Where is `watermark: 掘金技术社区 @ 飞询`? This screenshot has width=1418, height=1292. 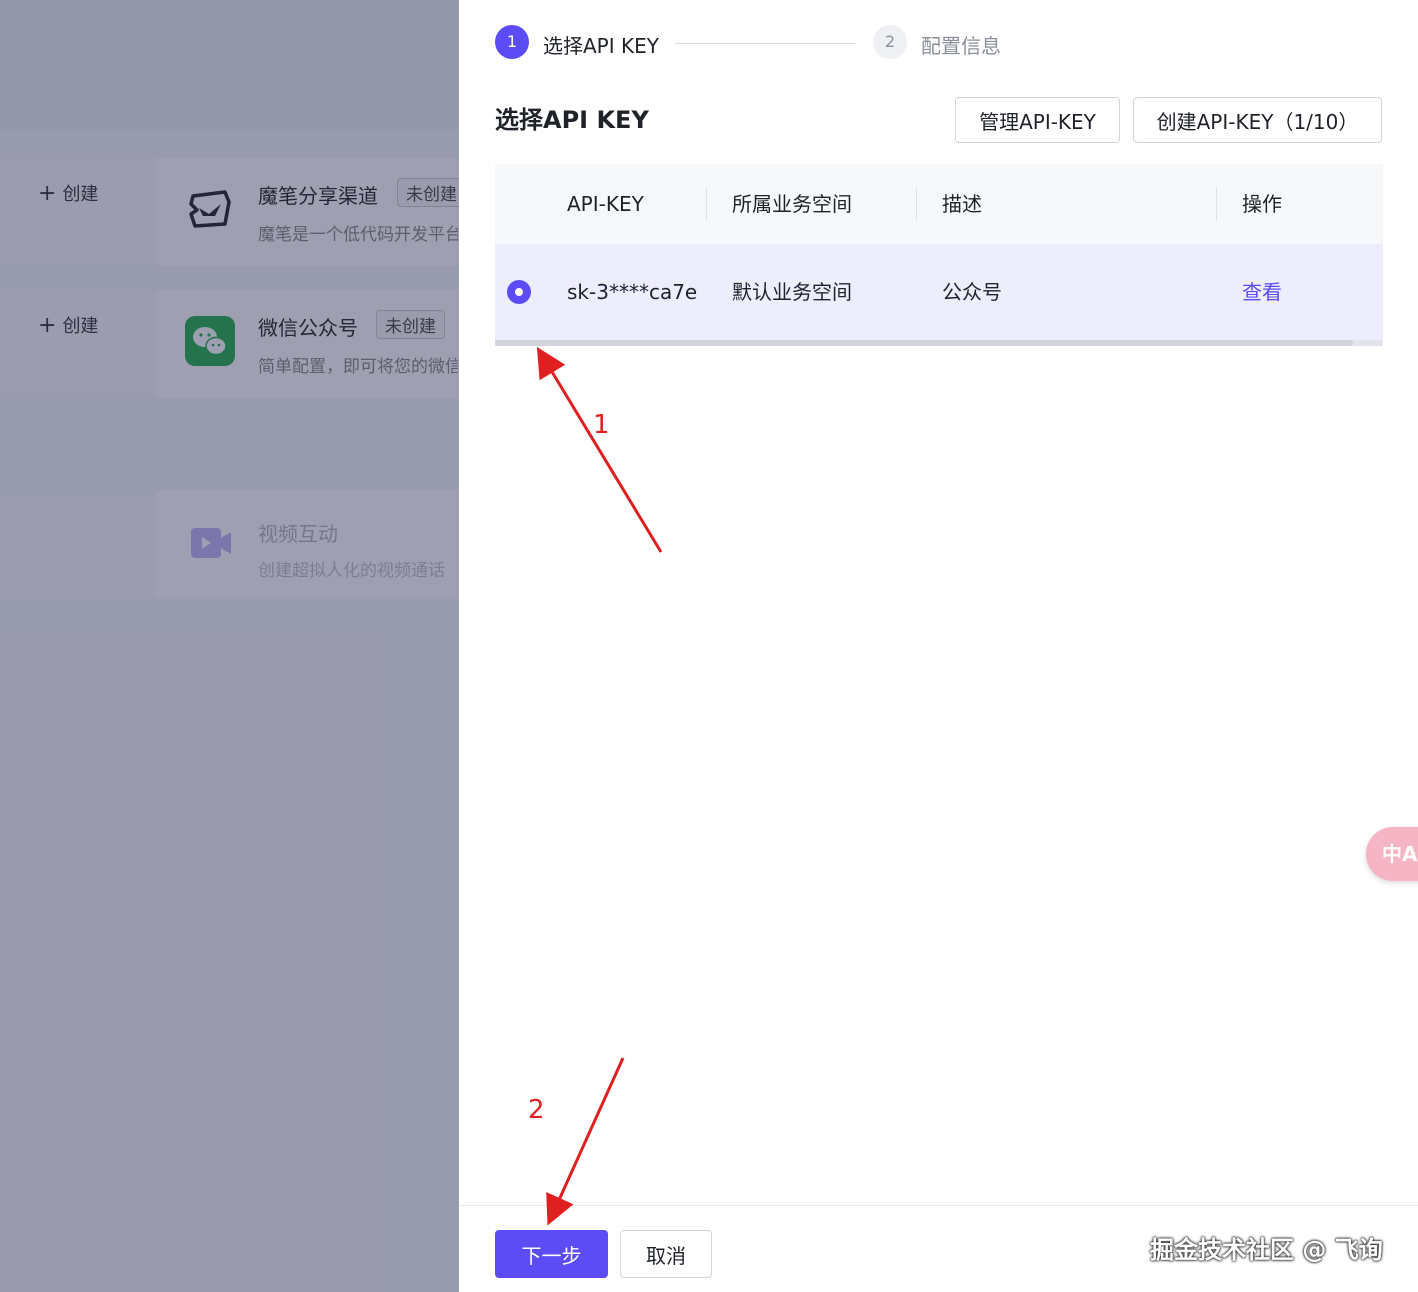 watermark: 掘金技术社区 @ 飞询 is located at coordinates (1266, 1250).